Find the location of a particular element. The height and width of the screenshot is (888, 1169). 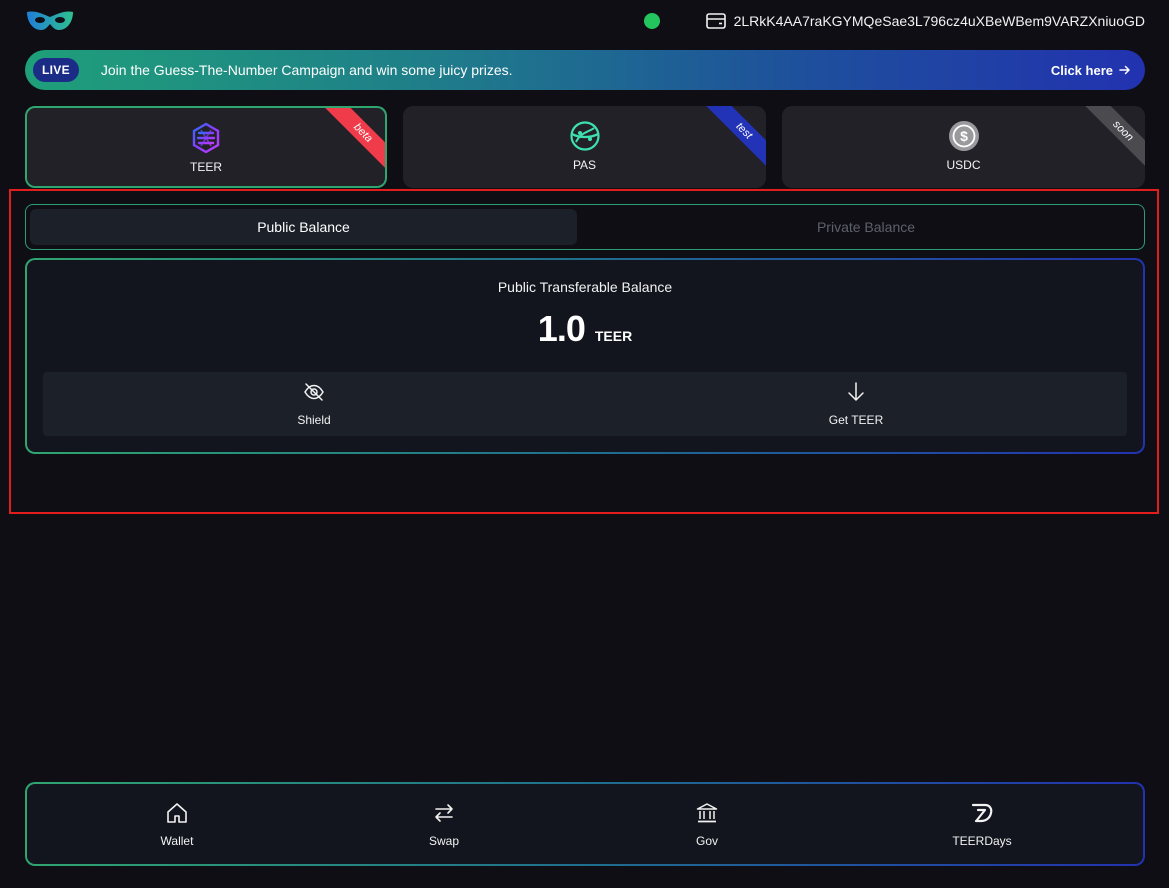

token-card-pas: PAS test is located at coordinates (584, 147).